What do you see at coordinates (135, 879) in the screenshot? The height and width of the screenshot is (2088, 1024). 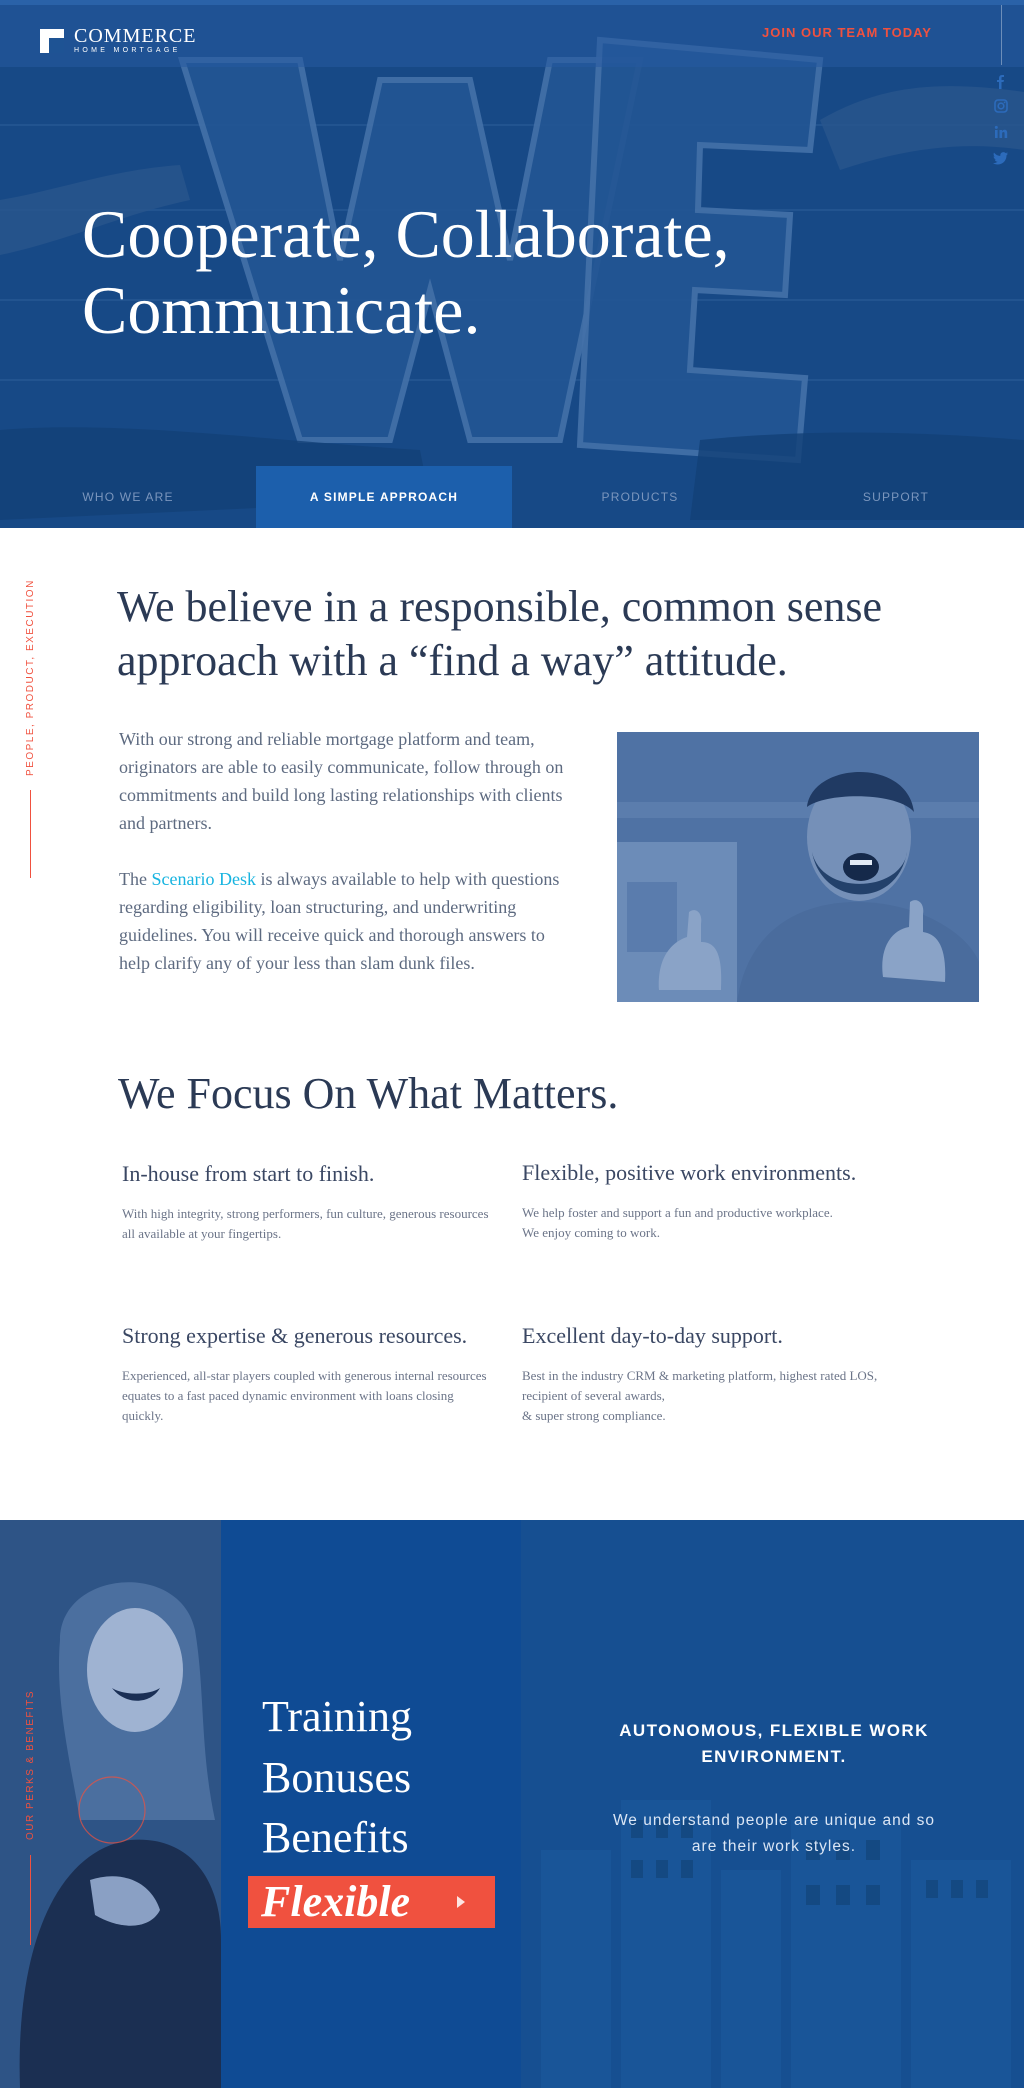 I see `intro-paragraph-2-start: The` at bounding box center [135, 879].